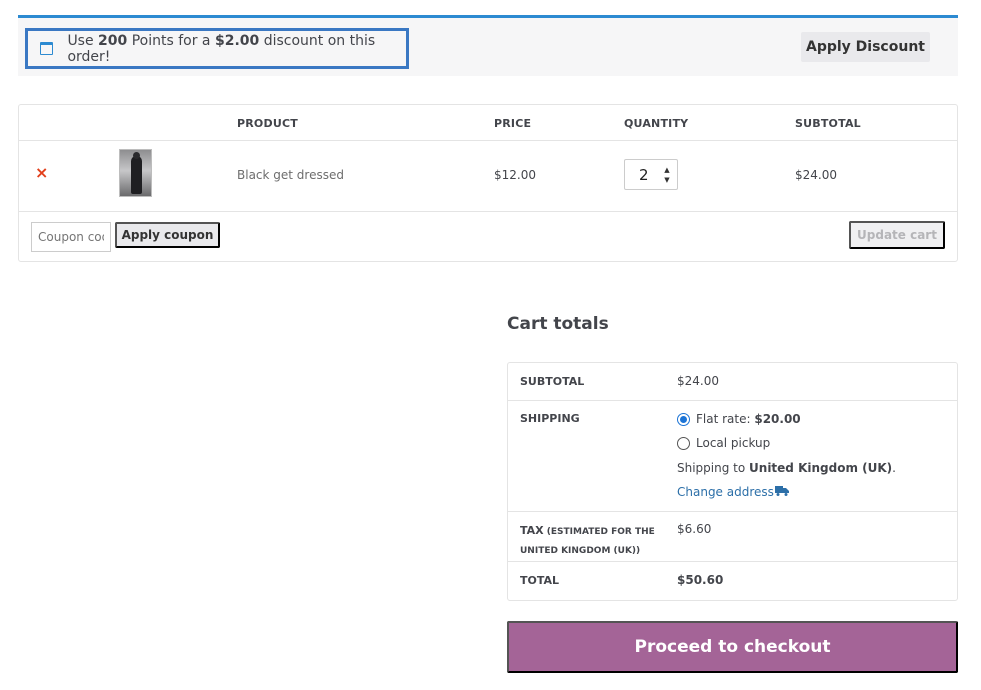 The height and width of the screenshot is (690, 981). I want to click on flat-rate-radio, so click(683, 419).